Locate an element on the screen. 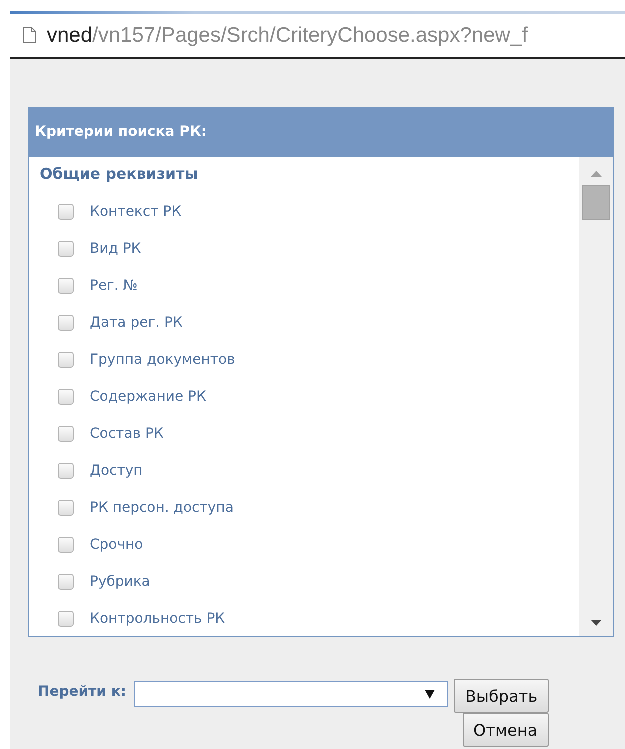  cancel-button: Отмена is located at coordinates (505, 730).